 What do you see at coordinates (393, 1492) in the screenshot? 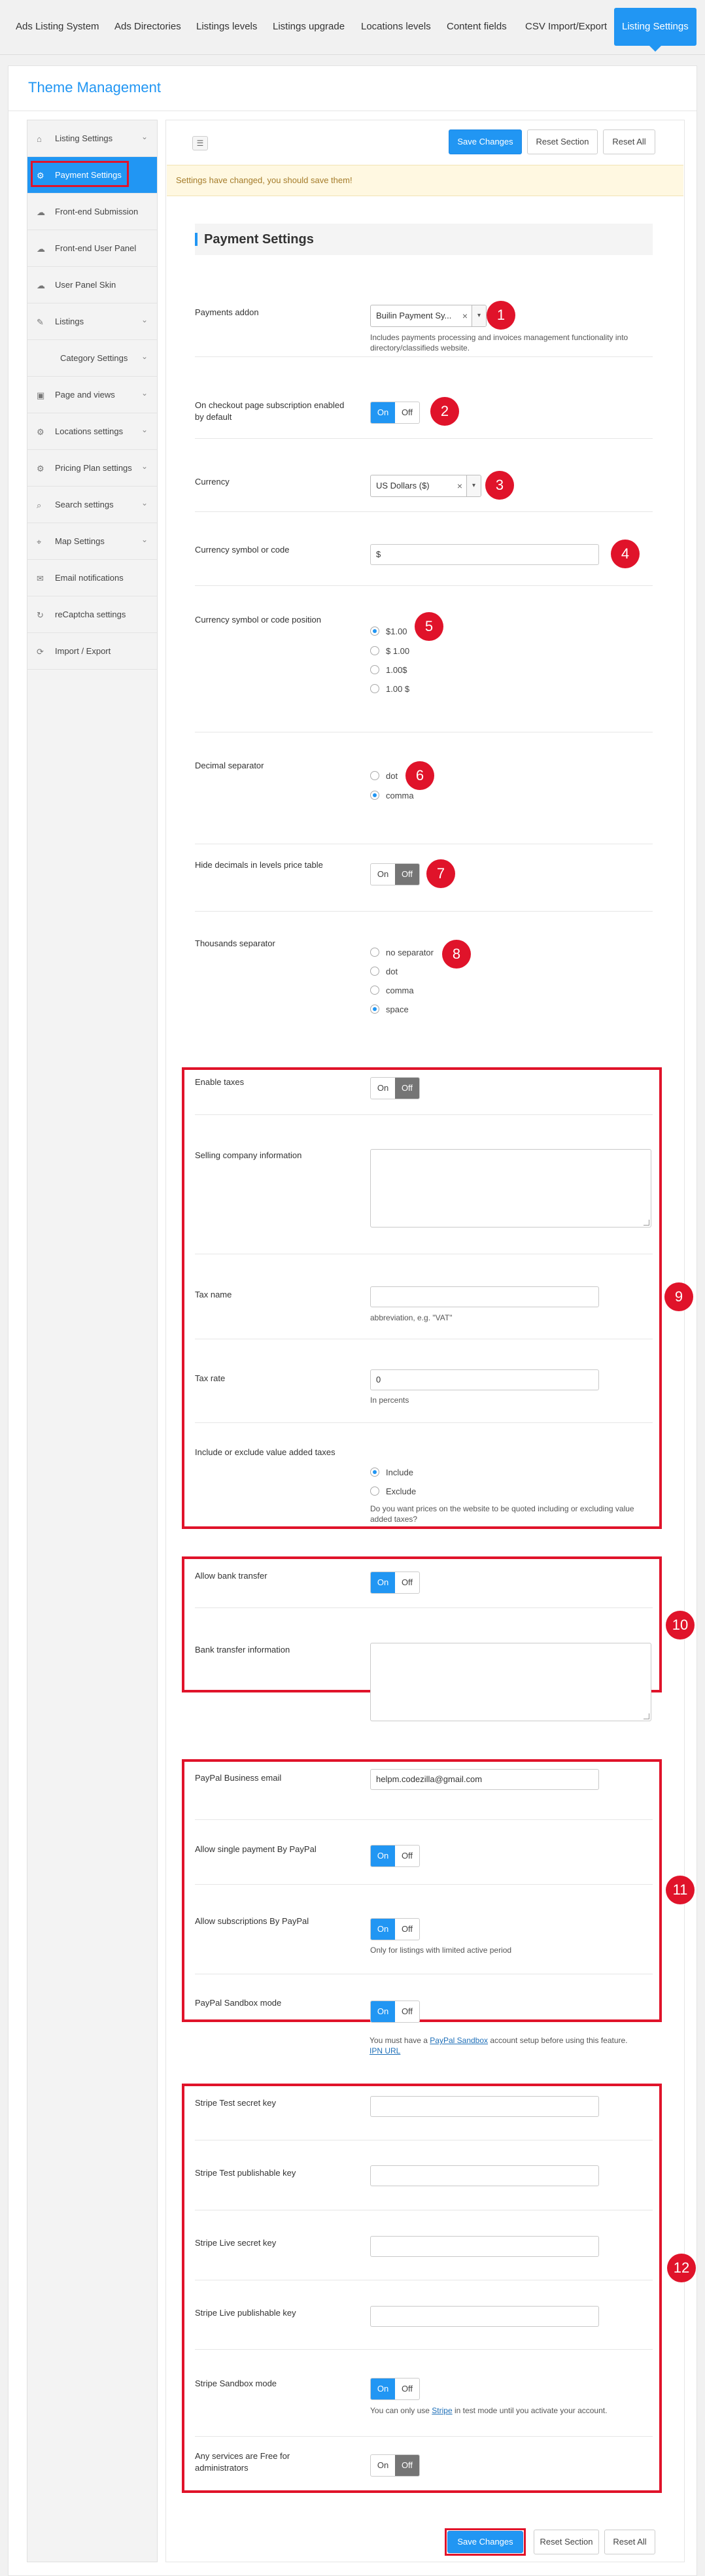
I see `vat-mode-option: Exclude` at bounding box center [393, 1492].